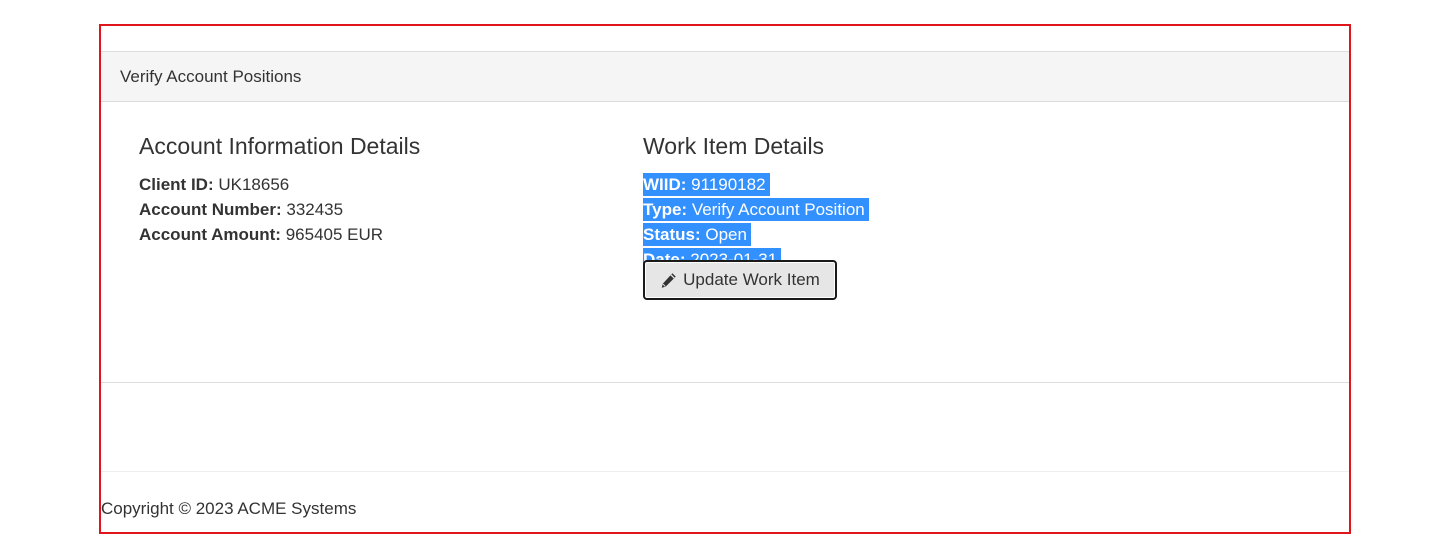  I want to click on wiid-row: WIID: 91190182, so click(893, 184).